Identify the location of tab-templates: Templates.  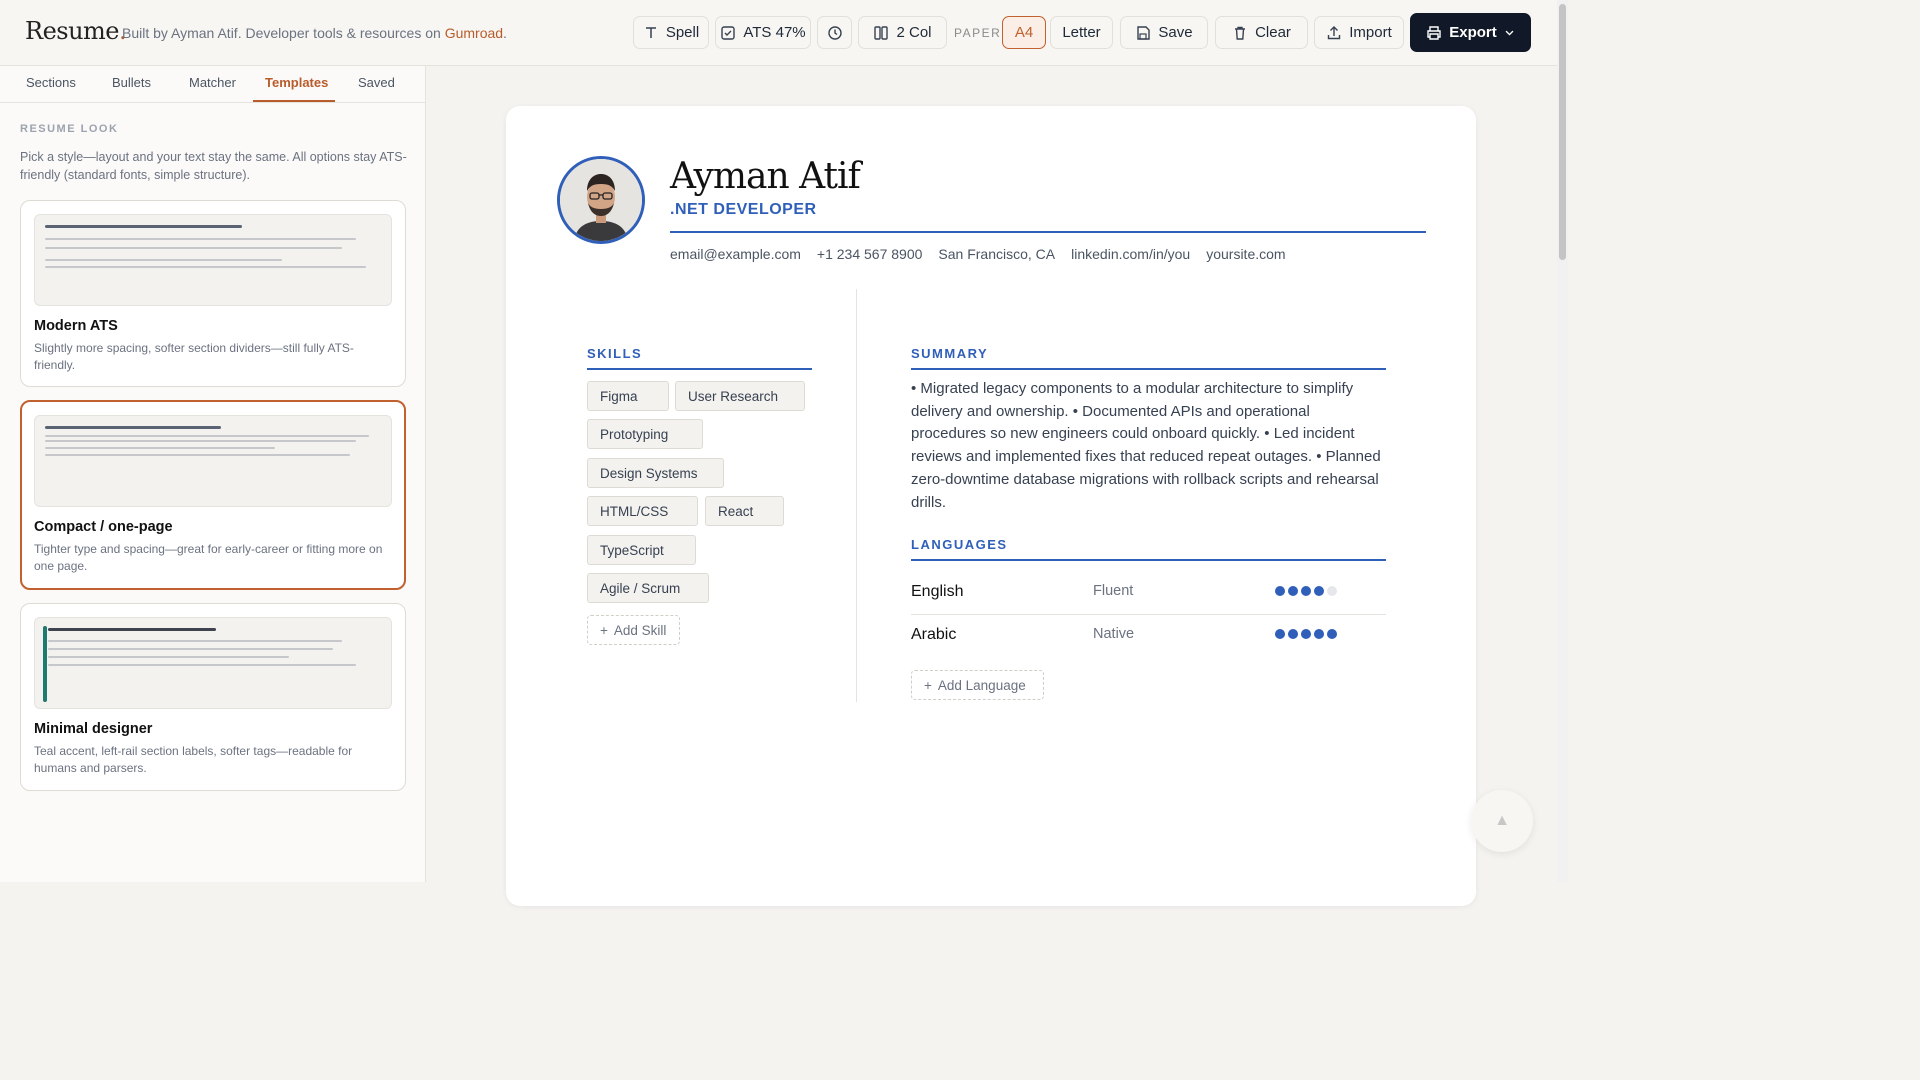
(296, 82).